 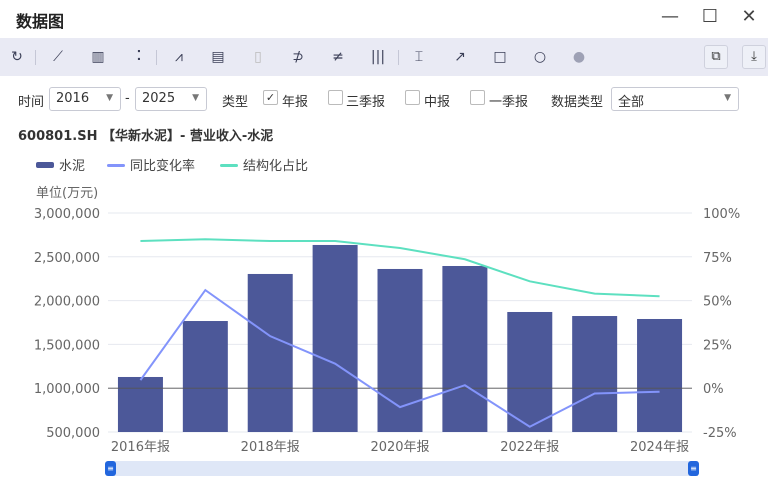 What do you see at coordinates (693, 468) in the screenshot?
I see `slider-handle-right: ≡` at bounding box center [693, 468].